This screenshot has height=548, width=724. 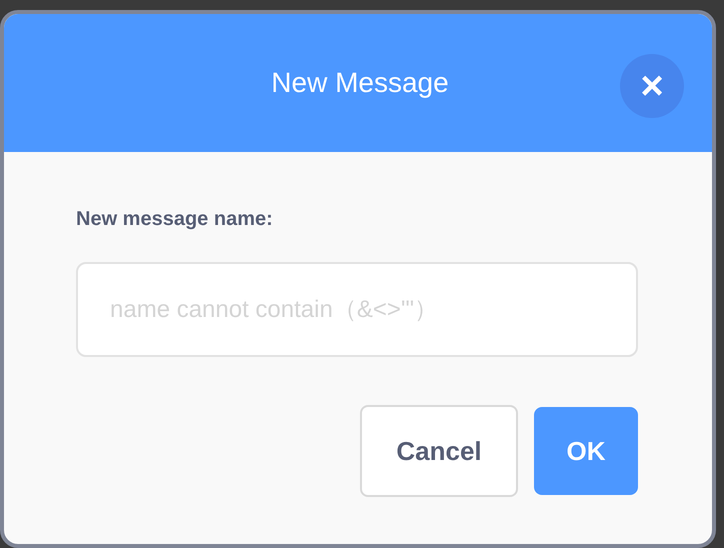 What do you see at coordinates (586, 451) in the screenshot?
I see `ok-button: OK` at bounding box center [586, 451].